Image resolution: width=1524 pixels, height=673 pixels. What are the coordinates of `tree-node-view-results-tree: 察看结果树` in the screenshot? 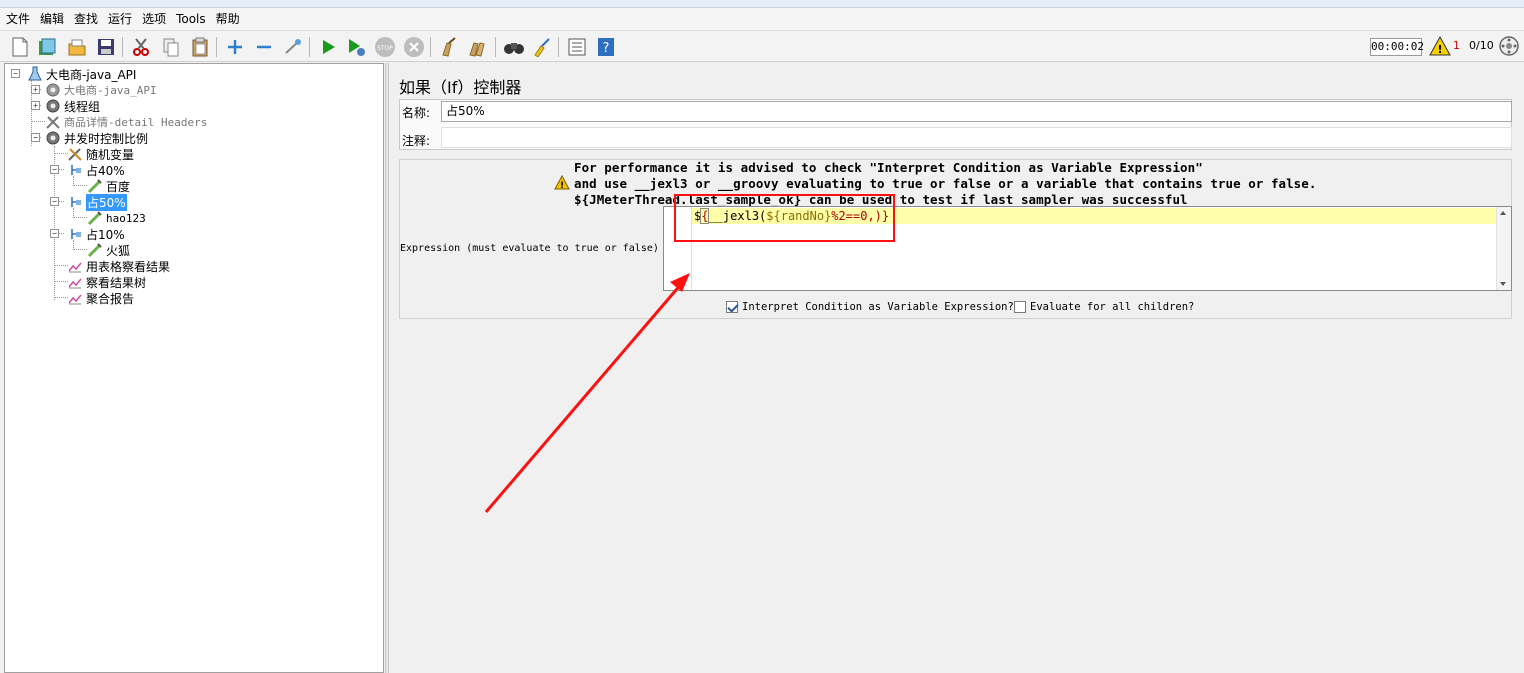 It's located at (106, 282).